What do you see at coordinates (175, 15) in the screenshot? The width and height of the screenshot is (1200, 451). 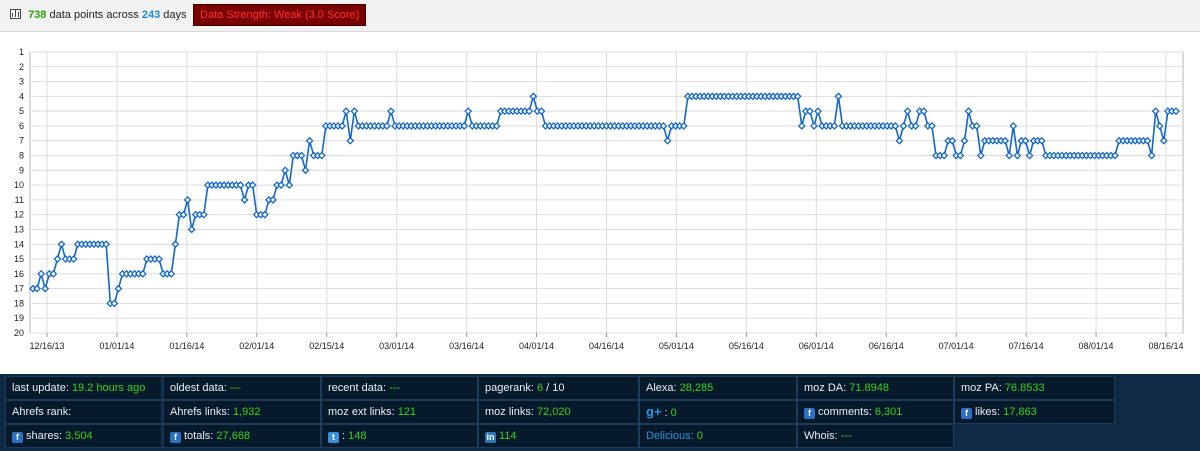 I see `days-label: days` at bounding box center [175, 15].